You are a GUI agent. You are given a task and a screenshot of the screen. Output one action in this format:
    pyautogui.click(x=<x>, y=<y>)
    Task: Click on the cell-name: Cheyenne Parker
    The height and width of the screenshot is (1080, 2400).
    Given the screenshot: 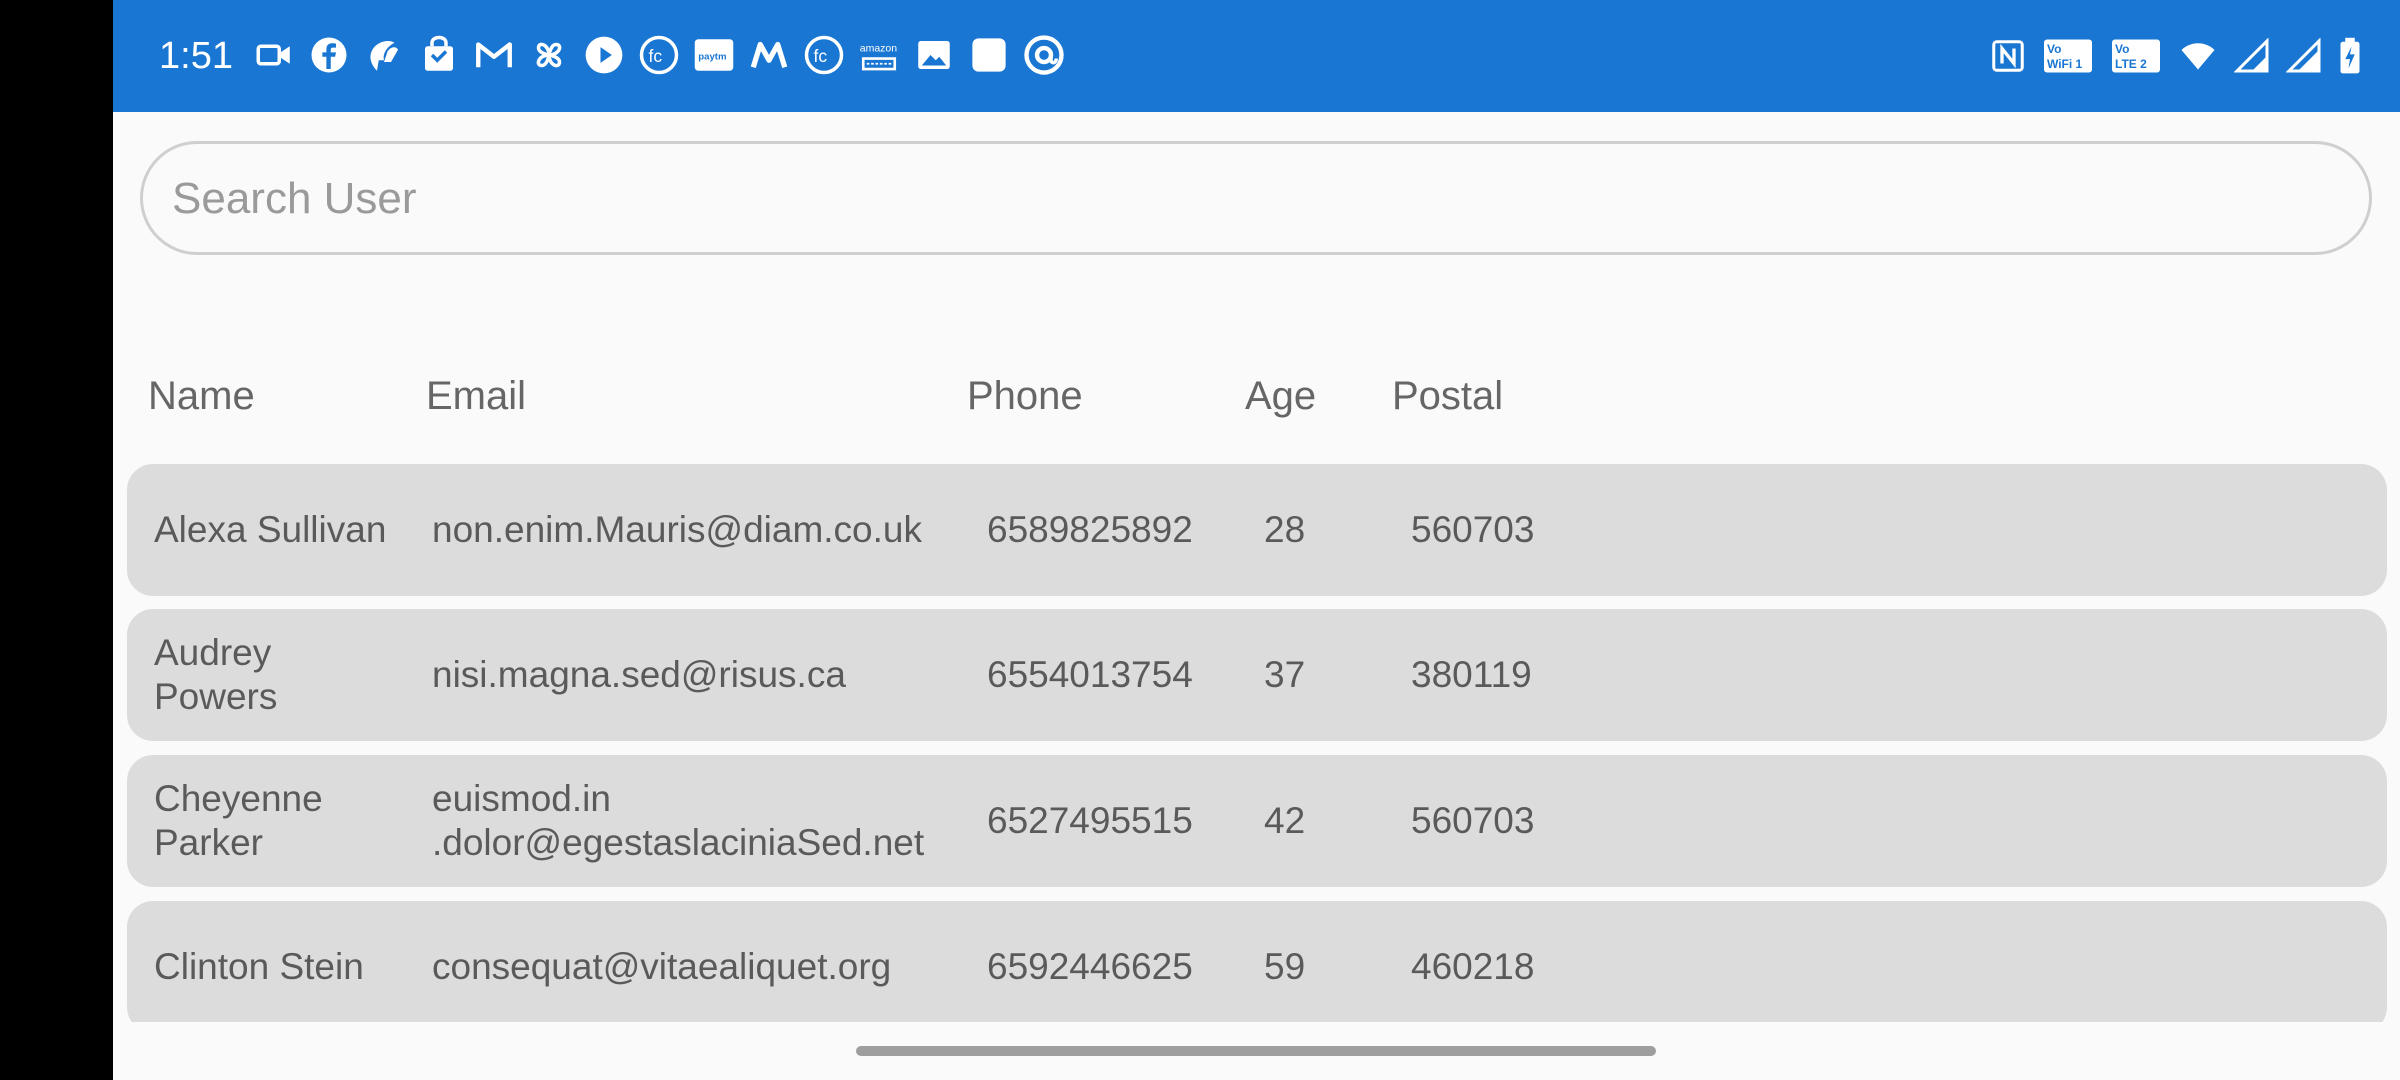 What is the action you would take?
    pyautogui.click(x=238, y=820)
    